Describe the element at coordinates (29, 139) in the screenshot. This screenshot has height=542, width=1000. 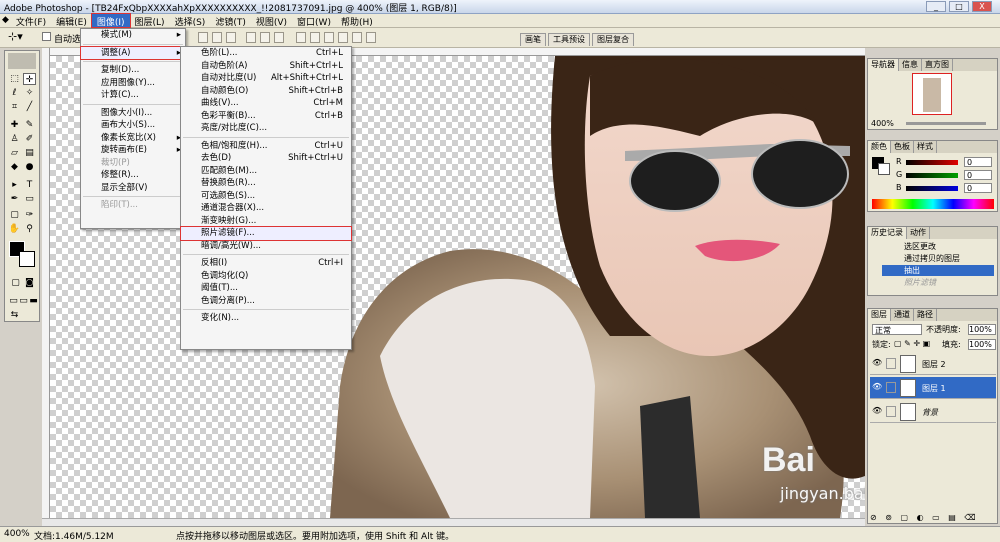
I see `history-brush-icon: ✐` at that location.